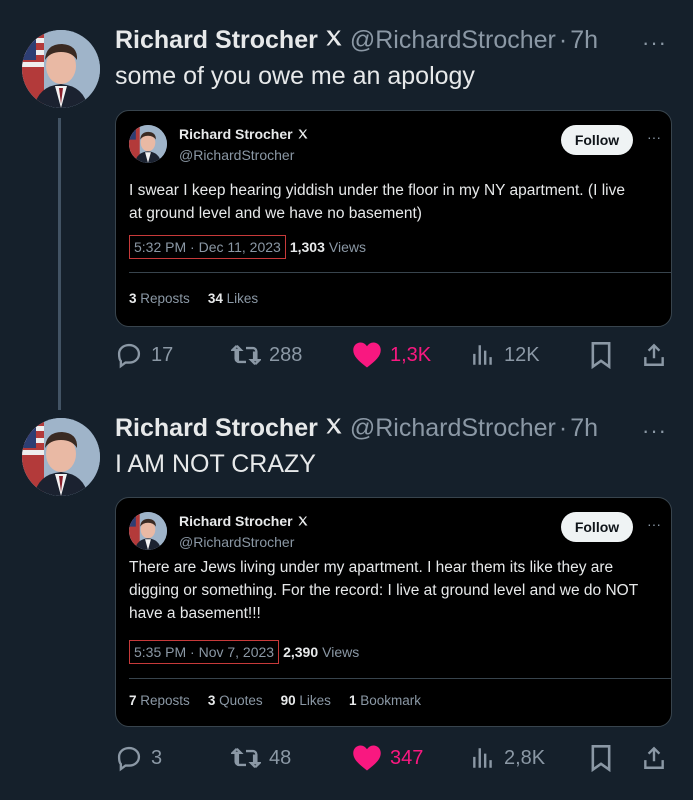  What do you see at coordinates (280, 757) in the screenshot?
I see `repost-count: 48` at bounding box center [280, 757].